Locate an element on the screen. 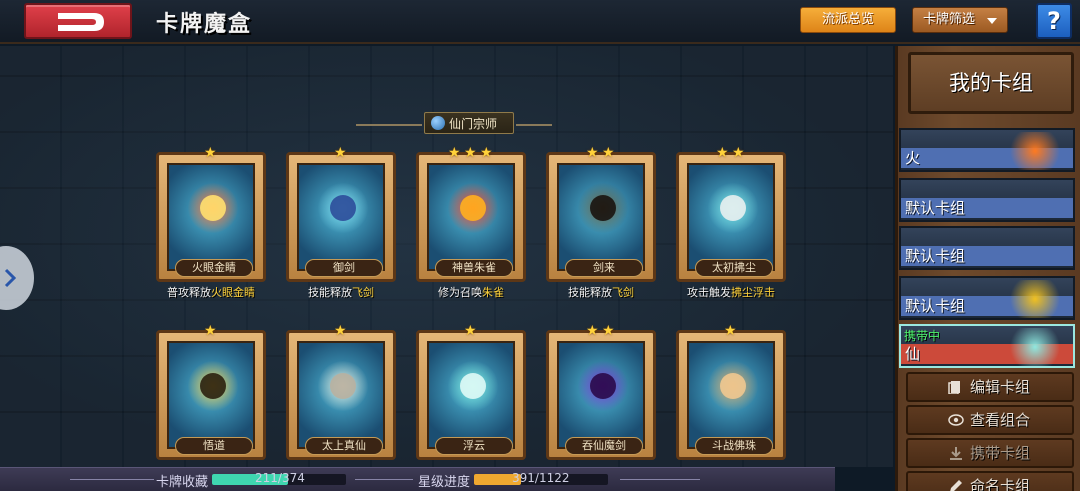 This screenshot has width=1080, height=491. download-icon is located at coordinates (956, 453).